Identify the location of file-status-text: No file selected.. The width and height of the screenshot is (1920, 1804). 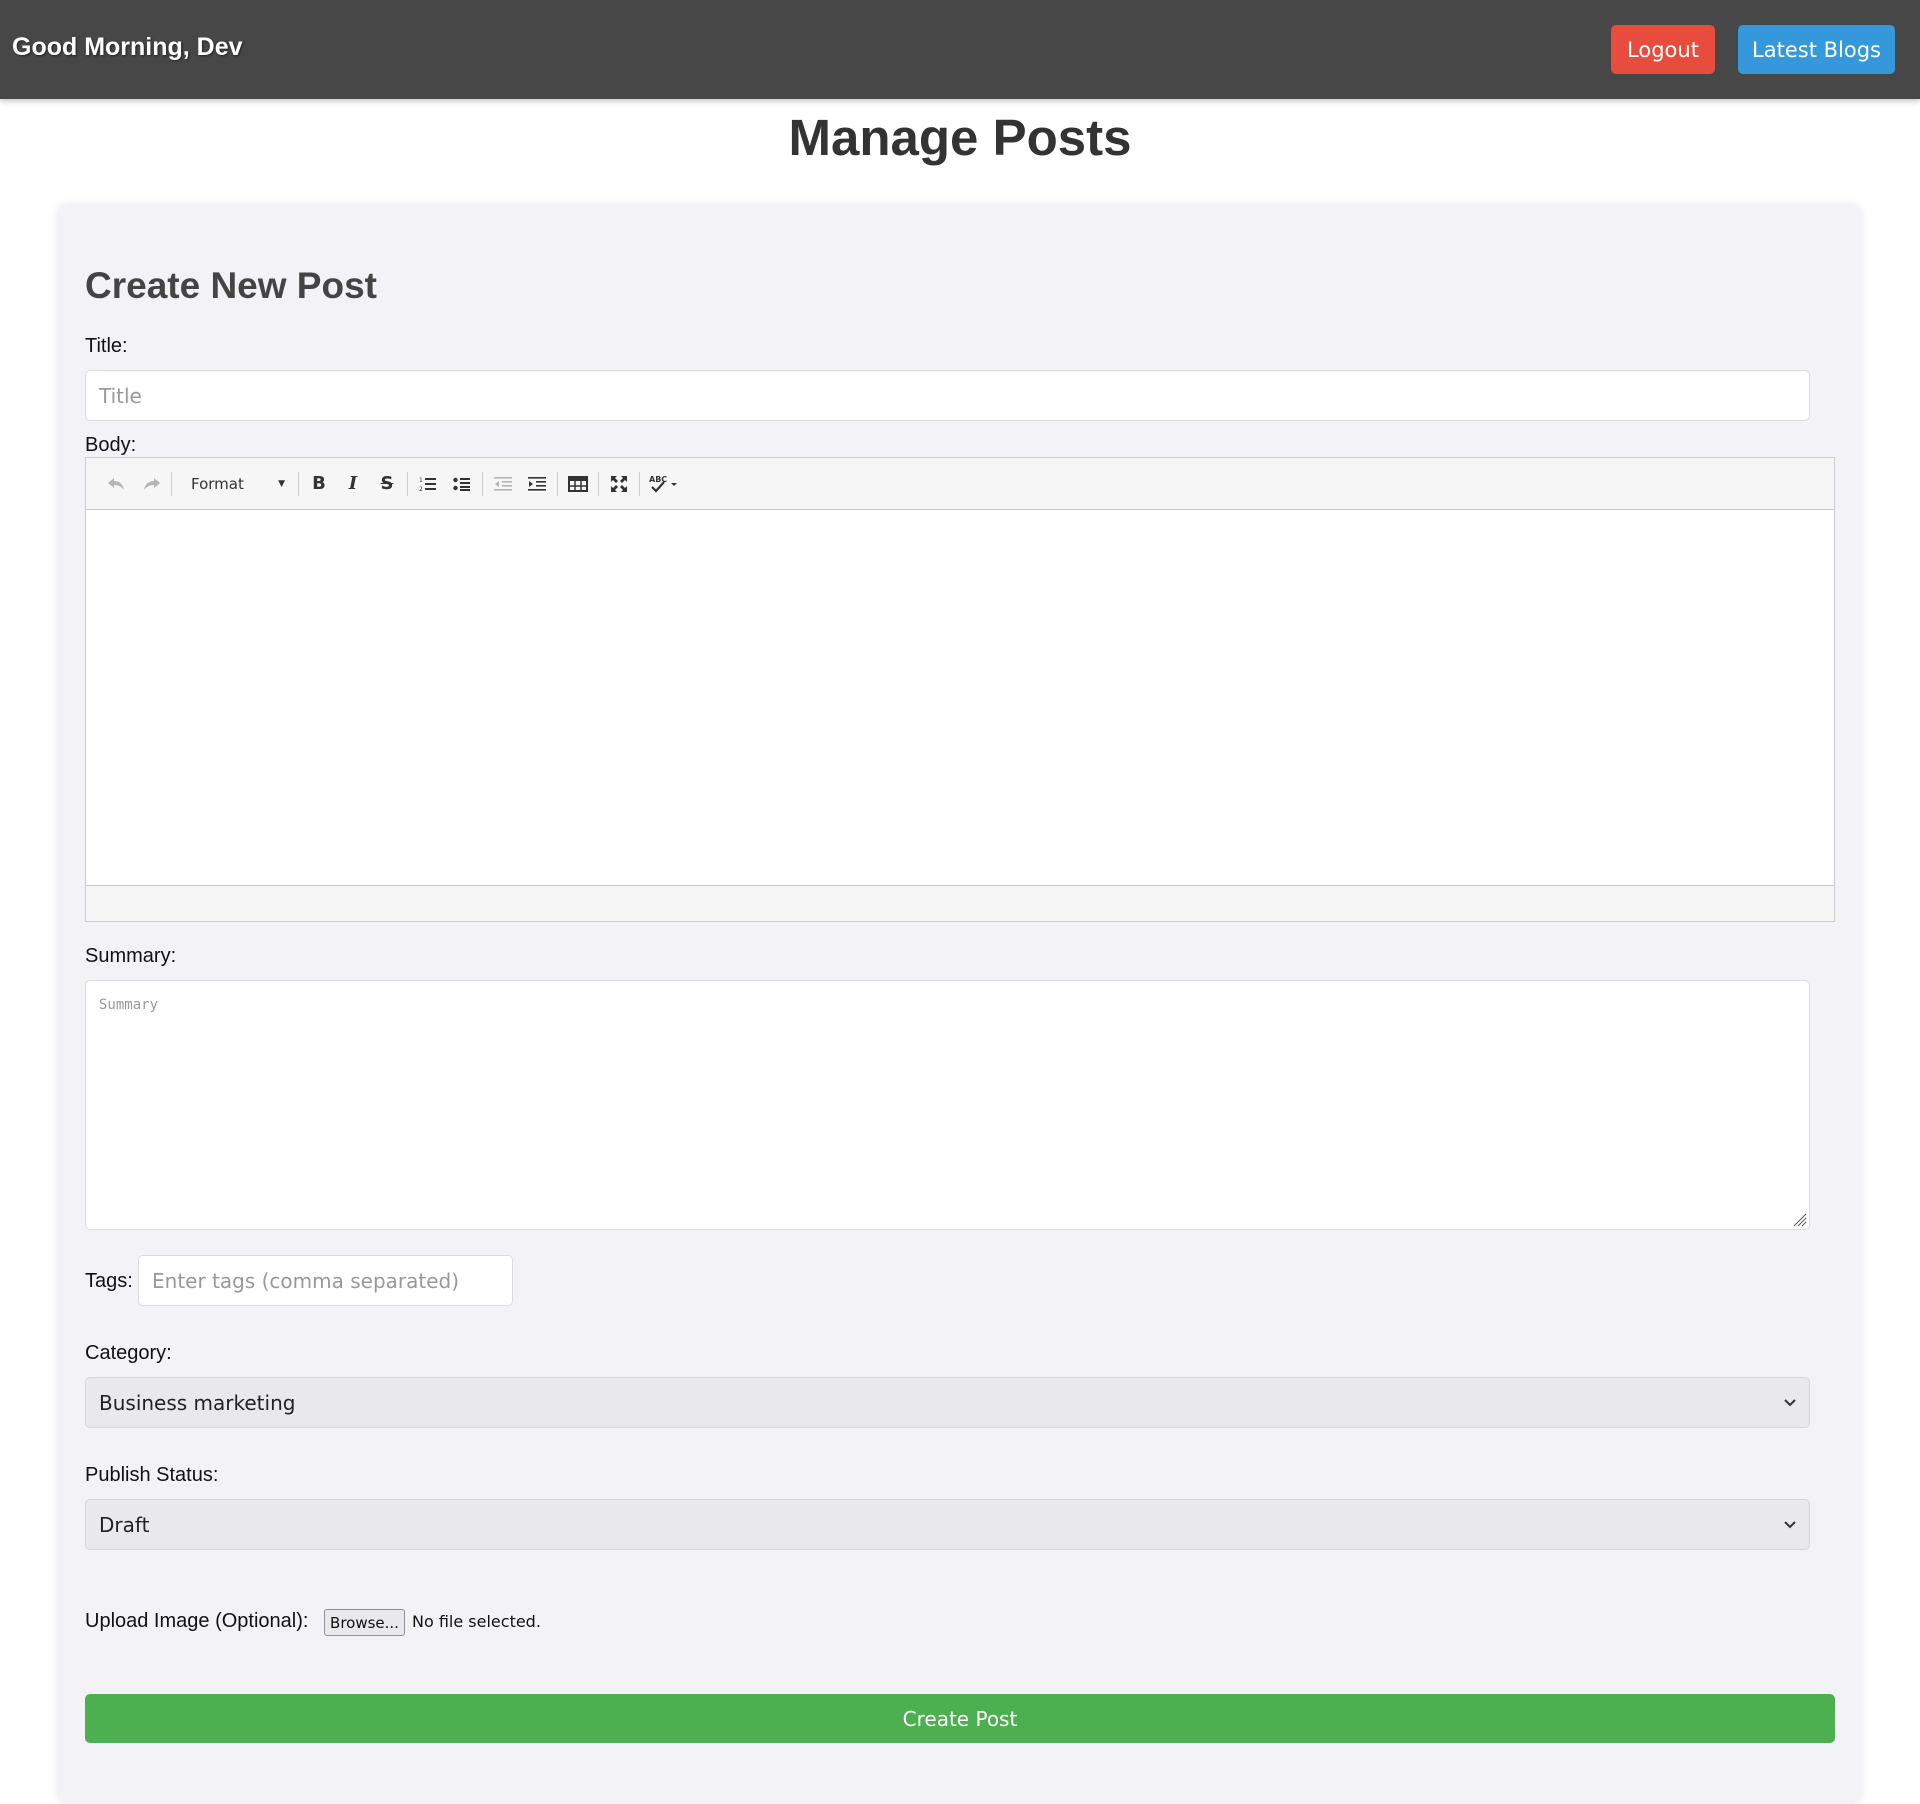
(476, 1621).